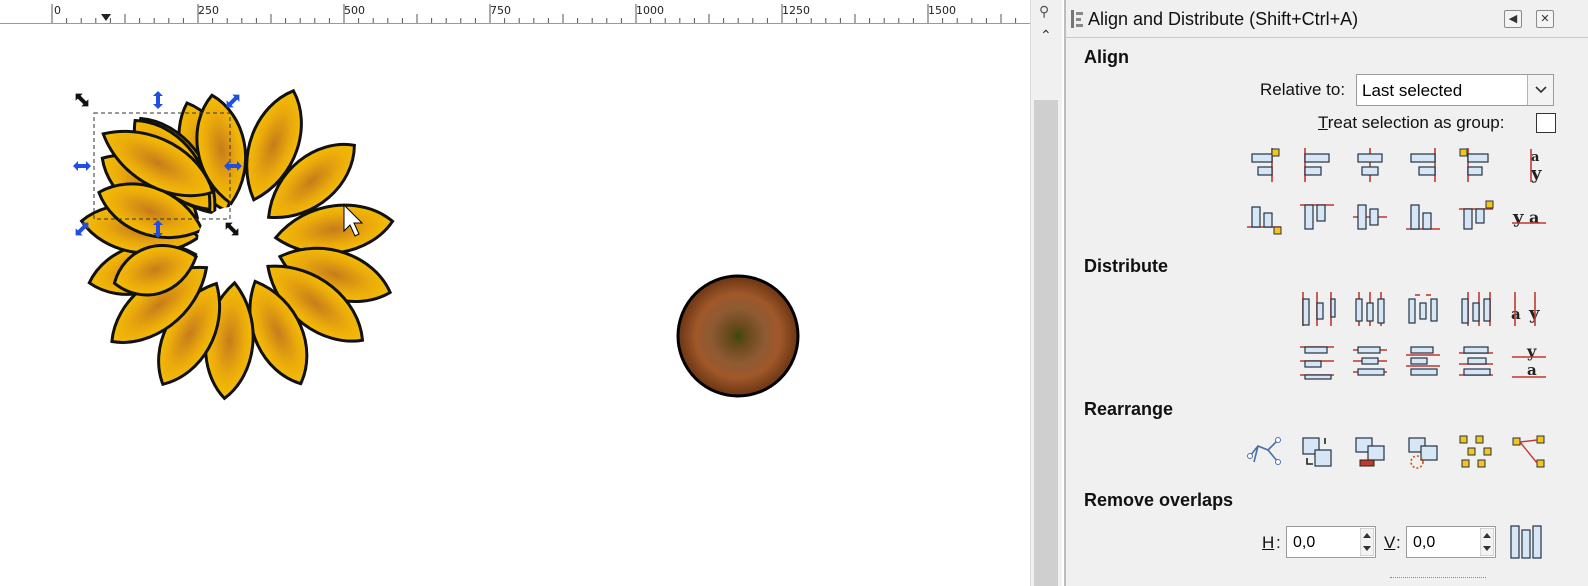 The width and height of the screenshot is (1588, 586). I want to click on unclump-objects-button, so click(1529, 452).